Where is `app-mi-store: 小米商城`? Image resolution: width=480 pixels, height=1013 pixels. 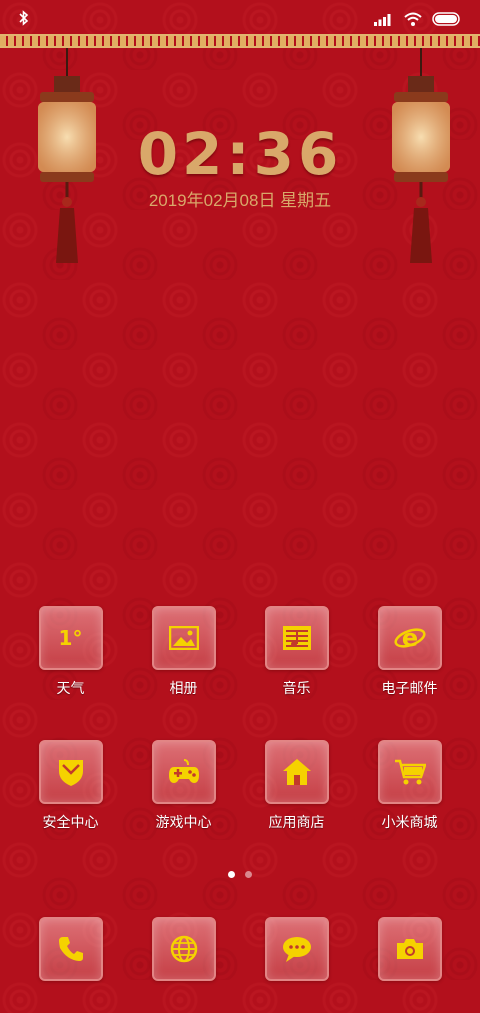
app-mi-store: 小米商城 is located at coordinates (409, 786).